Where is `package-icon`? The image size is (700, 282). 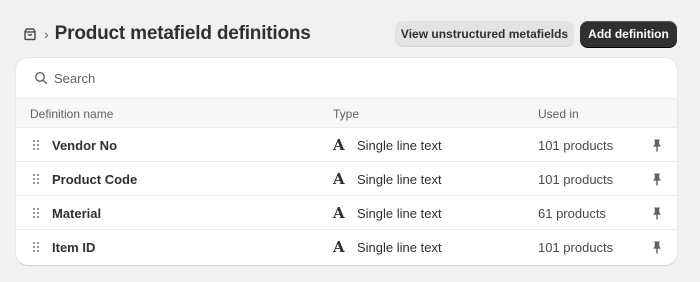
package-icon is located at coordinates (30, 34).